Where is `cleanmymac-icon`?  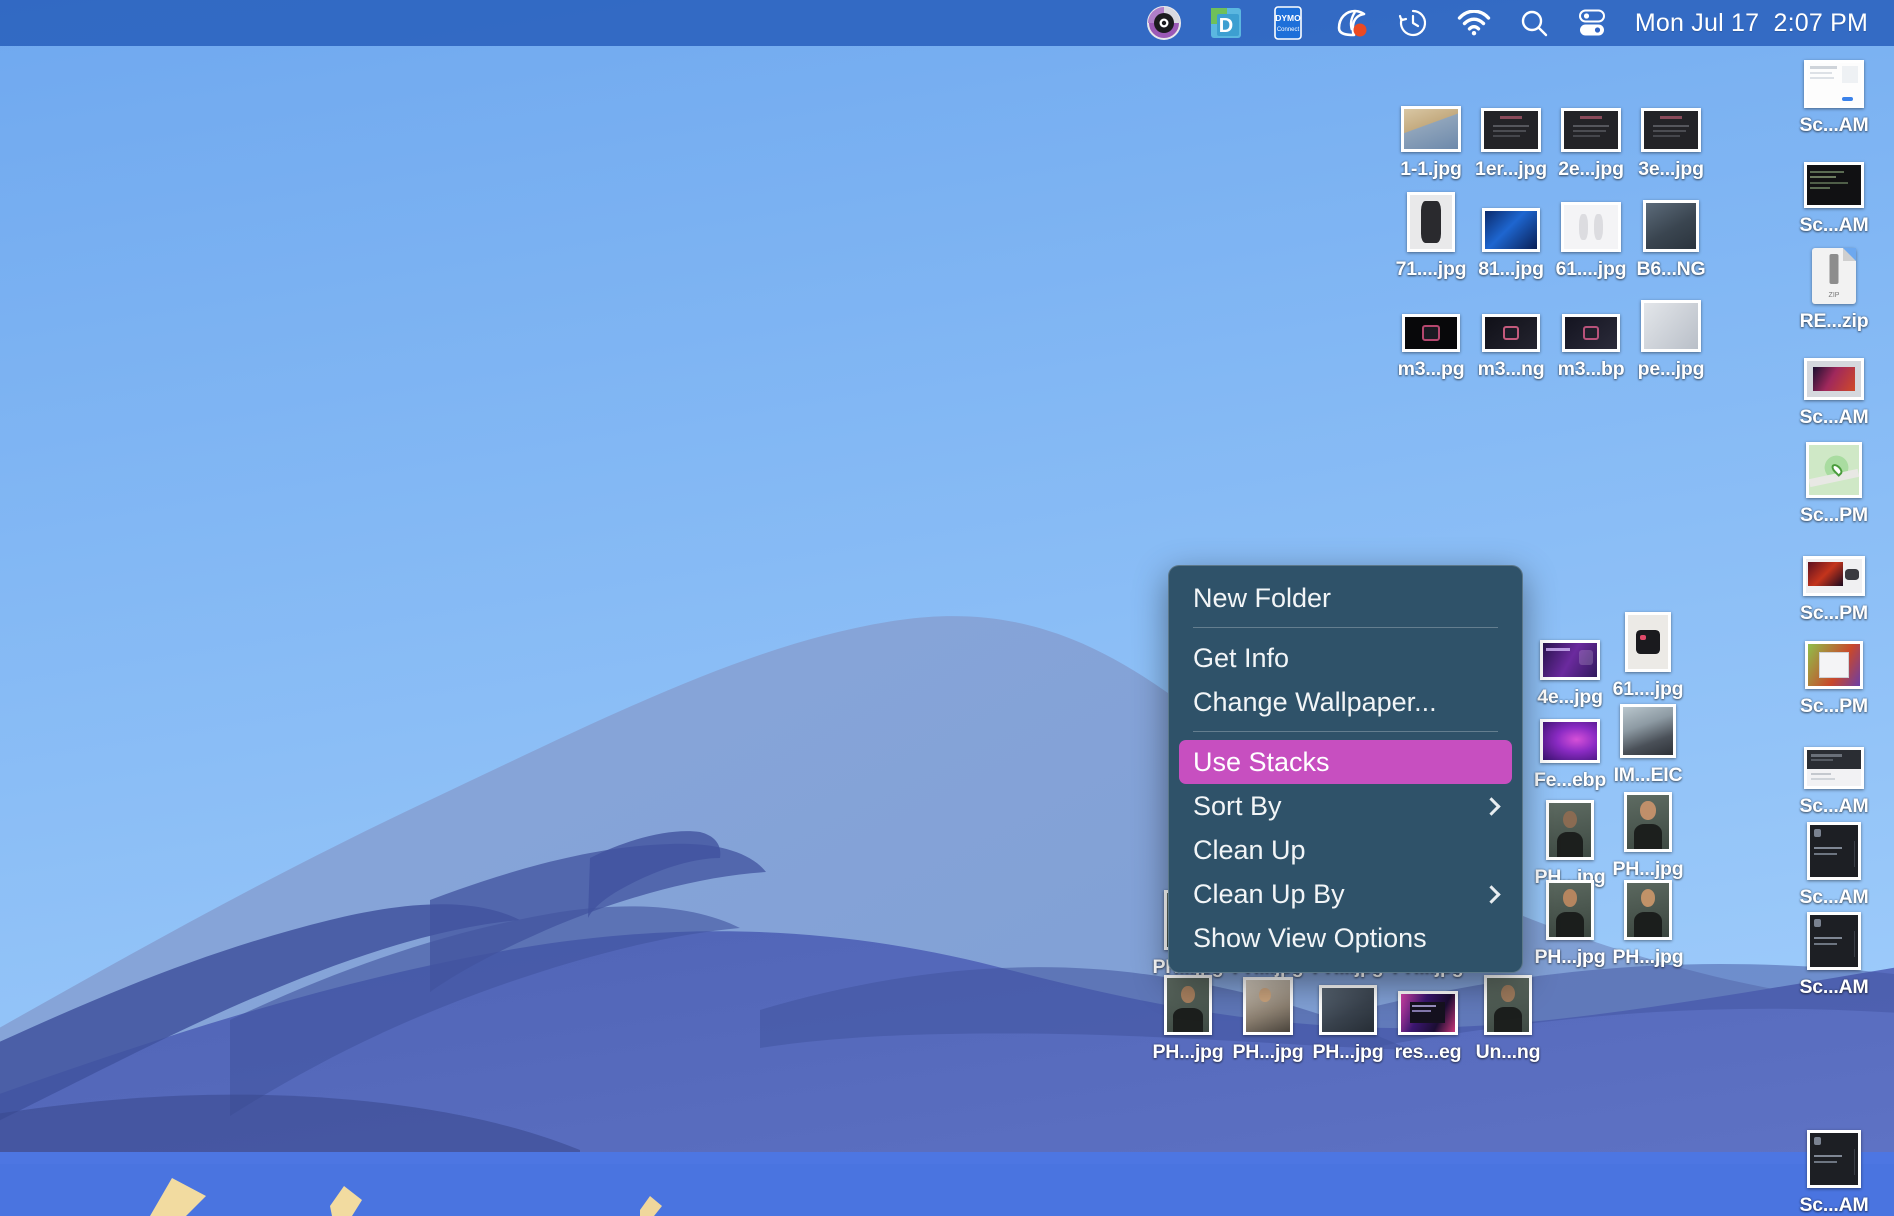 cleanmymac-icon is located at coordinates (1164, 23).